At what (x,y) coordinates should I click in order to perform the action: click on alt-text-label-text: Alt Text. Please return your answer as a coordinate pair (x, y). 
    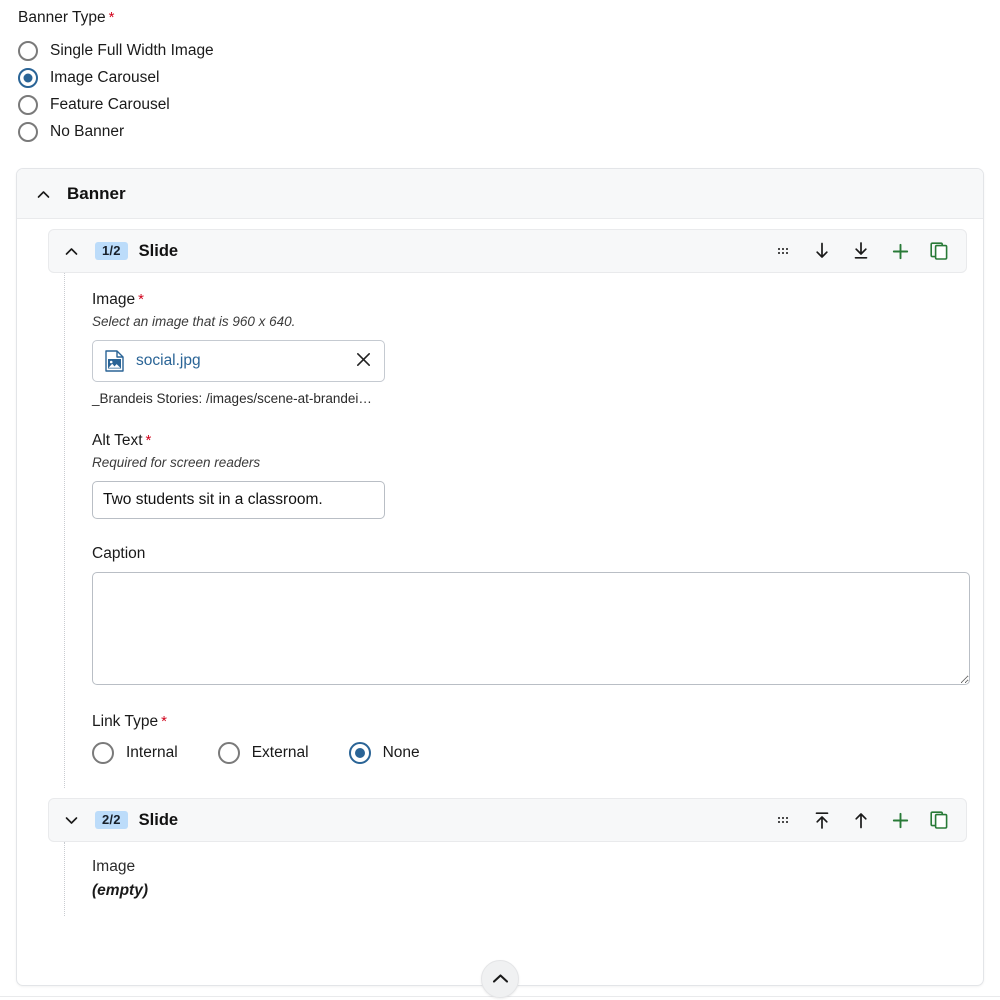
    Looking at the image, I should click on (117, 440).